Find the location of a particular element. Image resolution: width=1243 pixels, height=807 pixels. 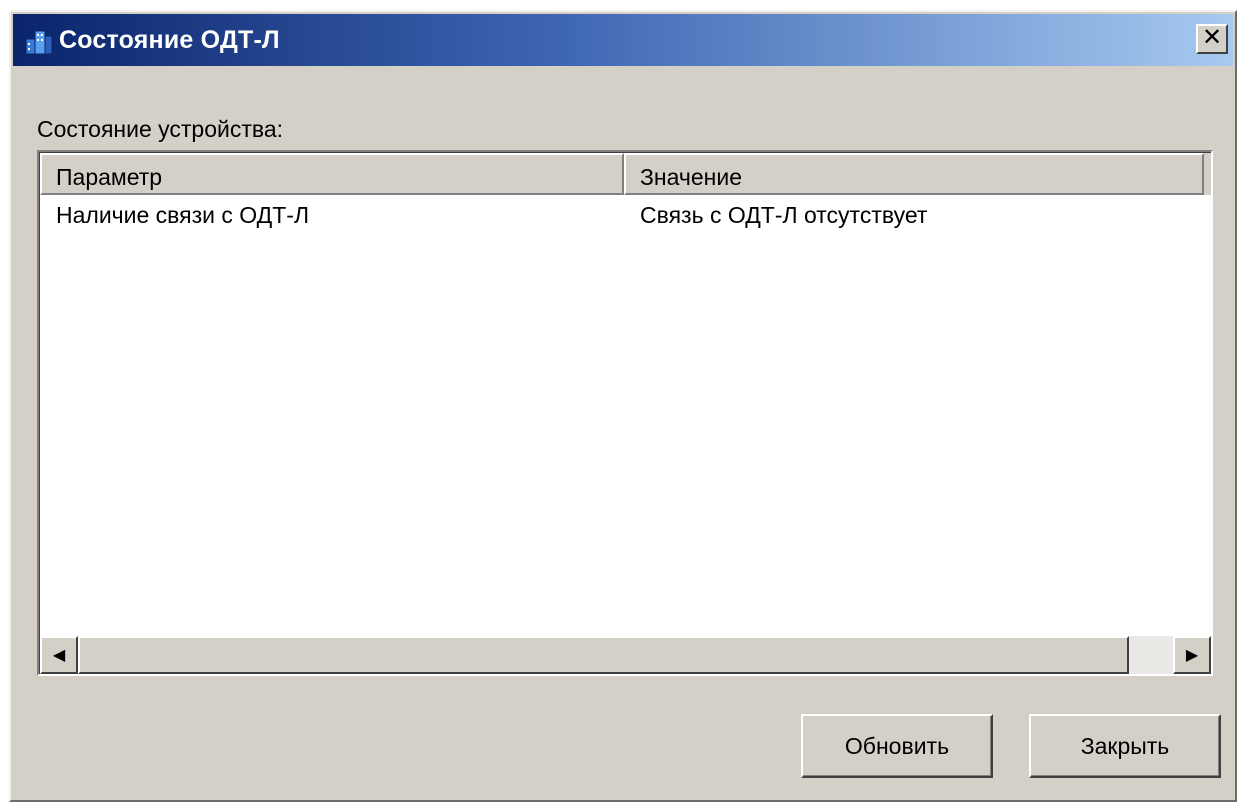

scroll-left-button: ◀ is located at coordinates (59, 655).